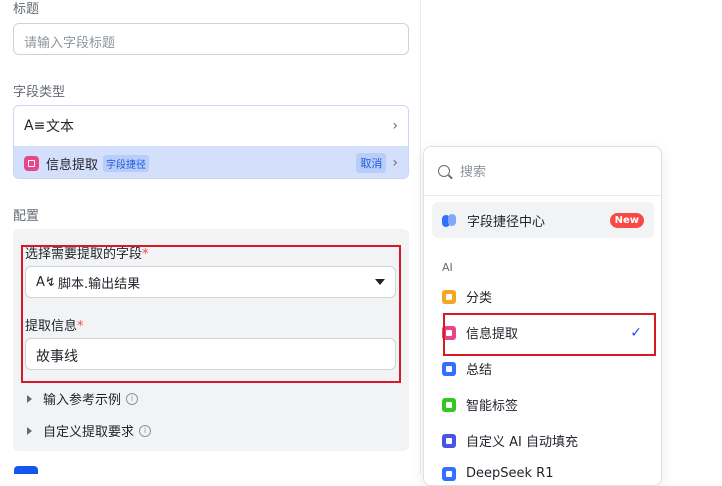  What do you see at coordinates (211, 162) in the screenshot?
I see `field-type-selected-option: 信息提取 字段捷径 取消 ›` at bounding box center [211, 162].